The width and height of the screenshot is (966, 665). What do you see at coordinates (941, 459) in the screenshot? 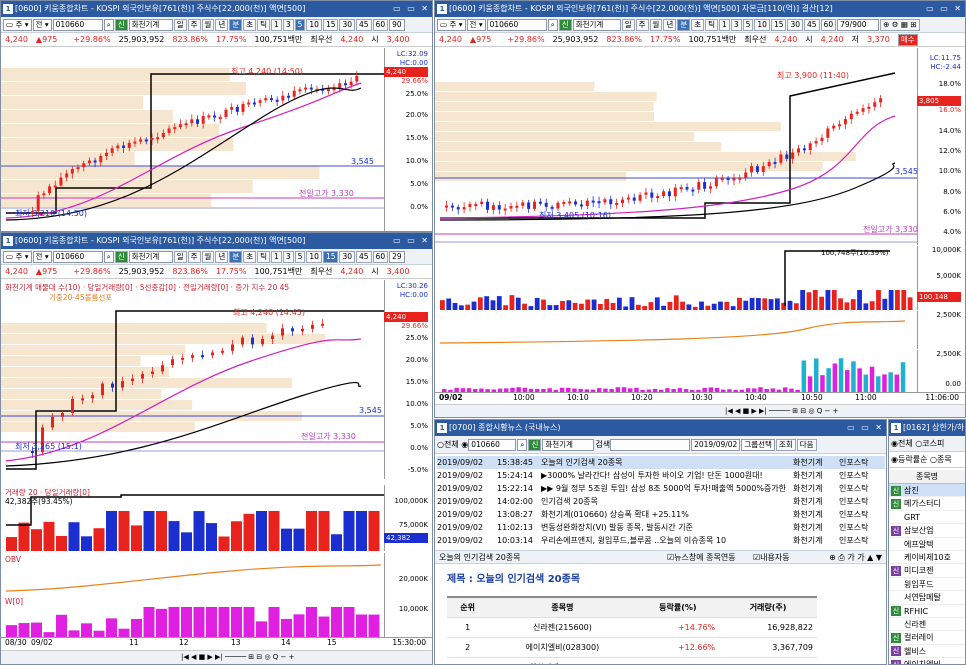
I see `radio-sort-name: ○종목` at bounding box center [941, 459].